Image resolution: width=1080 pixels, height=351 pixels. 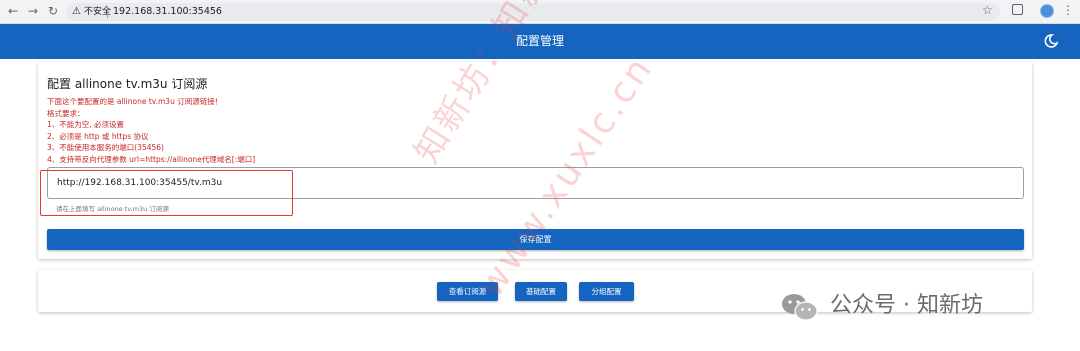 What do you see at coordinates (66, 113) in the screenshot?
I see `desc-line: 格式要求：` at bounding box center [66, 113].